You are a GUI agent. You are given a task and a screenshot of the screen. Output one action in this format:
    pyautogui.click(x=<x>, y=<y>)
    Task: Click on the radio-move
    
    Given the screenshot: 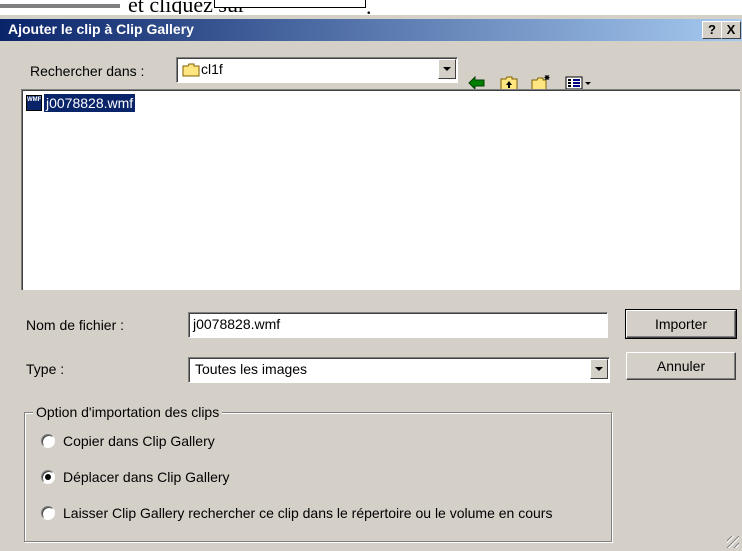 What is the action you would take?
    pyautogui.click(x=48, y=477)
    